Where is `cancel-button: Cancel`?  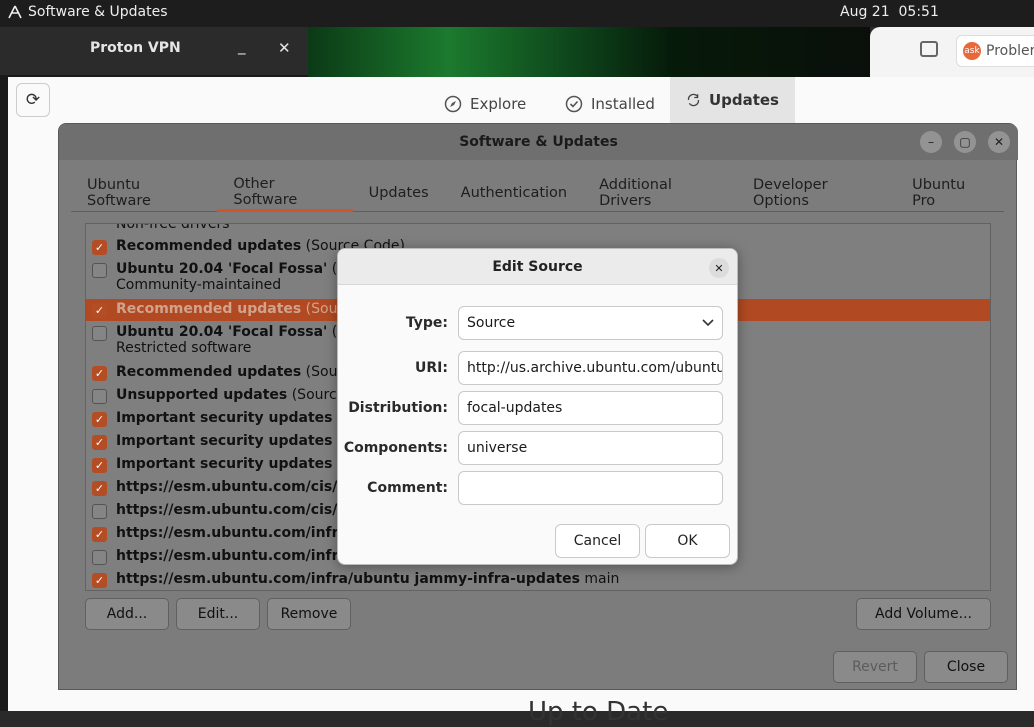
cancel-button: Cancel is located at coordinates (597, 541).